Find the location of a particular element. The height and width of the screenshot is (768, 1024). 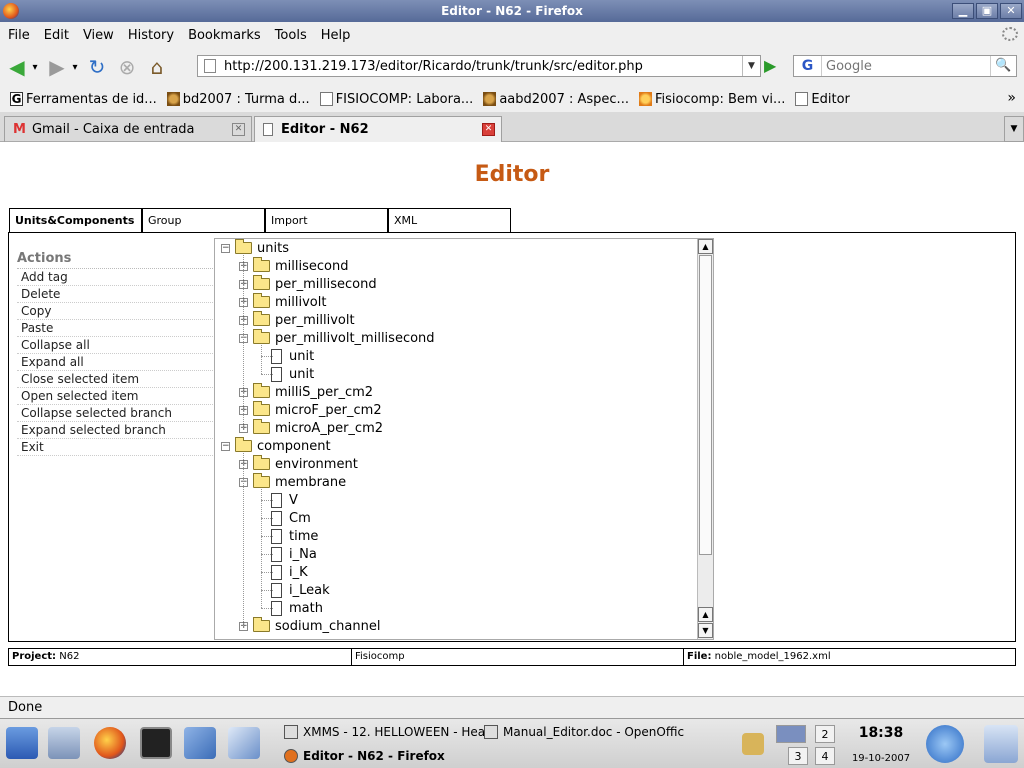

trash-icon is located at coordinates (1001, 744).